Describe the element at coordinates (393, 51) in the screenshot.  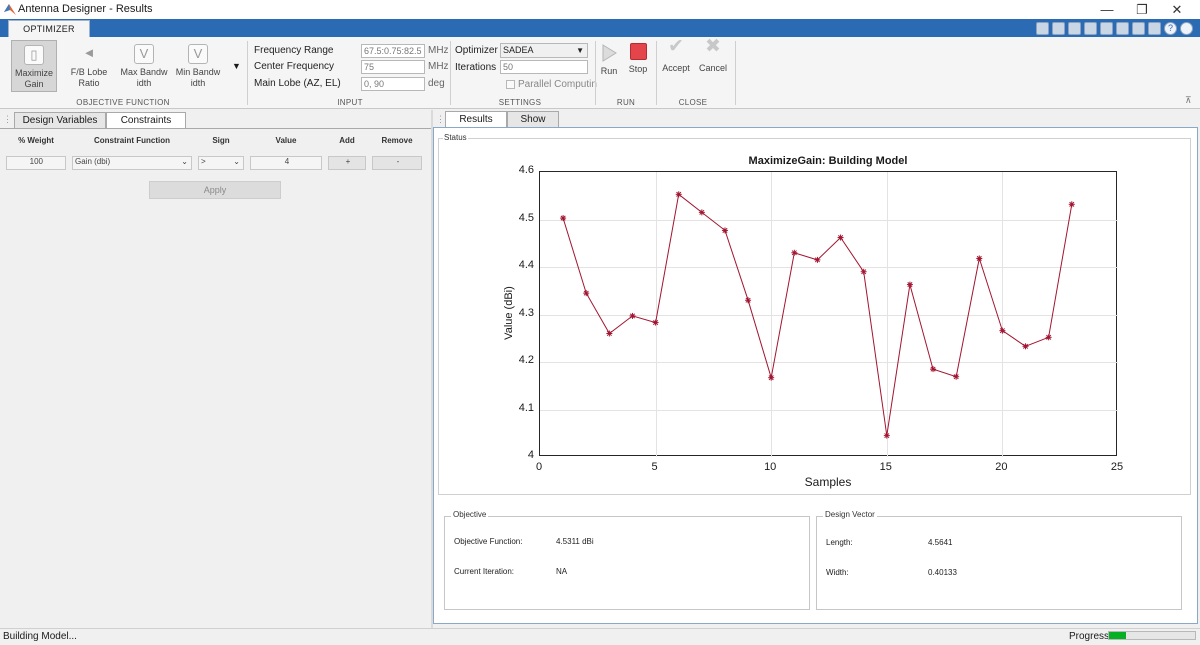
I see `frequency-range-input: 67.5:0.75:82.5` at that location.